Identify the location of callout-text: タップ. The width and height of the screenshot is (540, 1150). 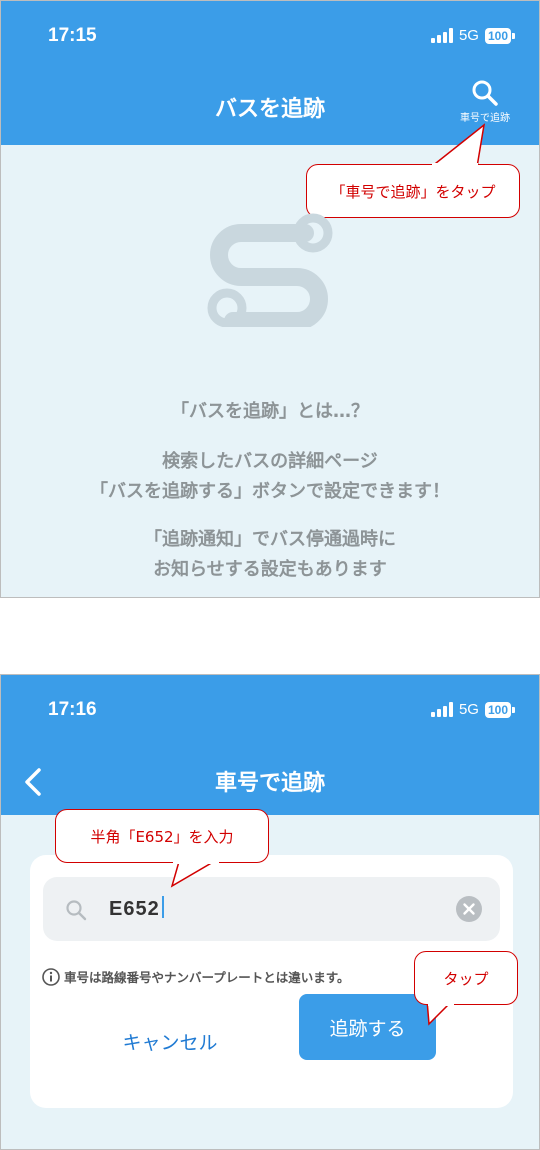
(466, 978).